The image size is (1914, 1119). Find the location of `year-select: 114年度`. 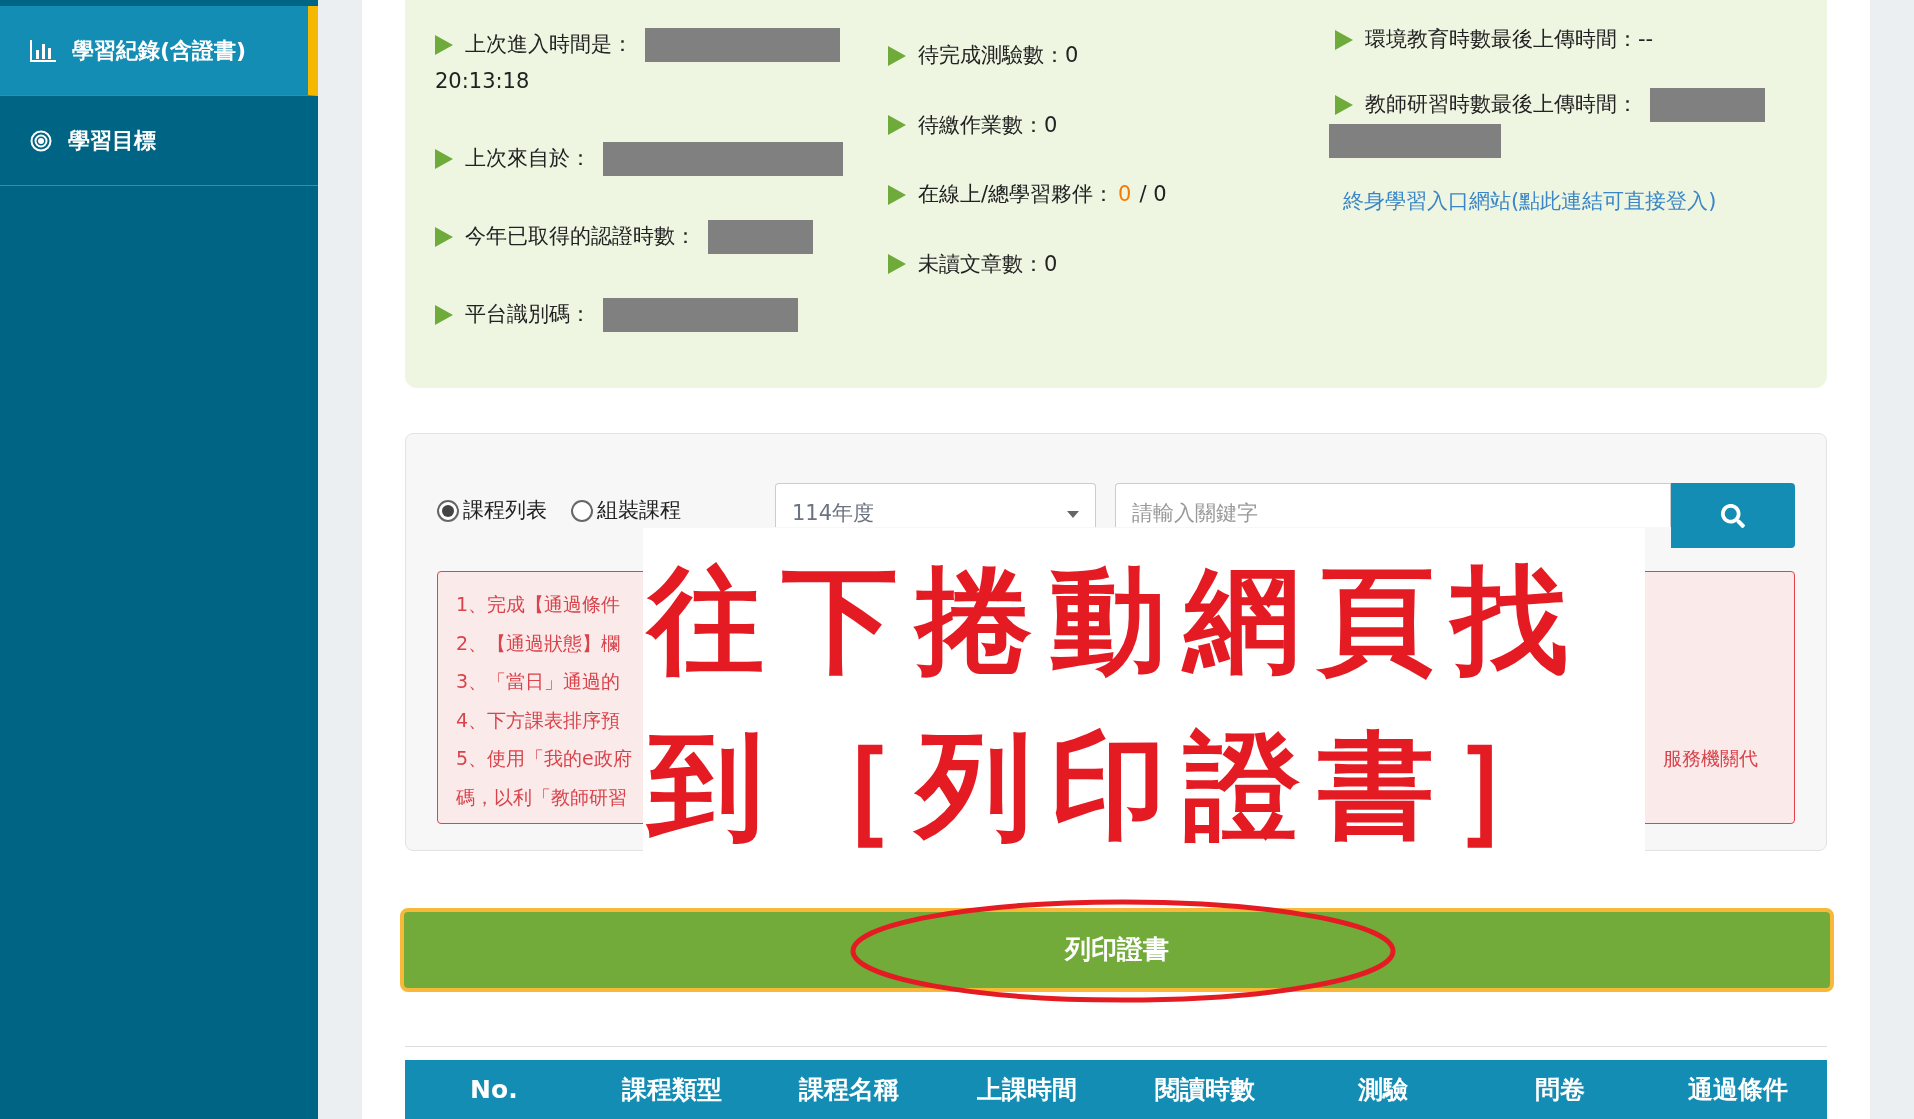

year-select: 114年度 is located at coordinates (935, 505).